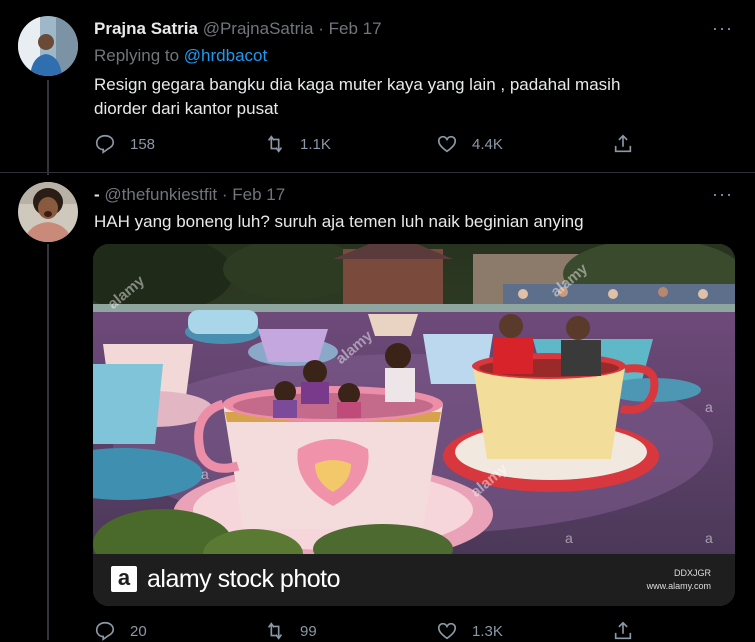 The width and height of the screenshot is (755, 642). What do you see at coordinates (487, 631) in the screenshot?
I see `like-count: 1.3K` at bounding box center [487, 631].